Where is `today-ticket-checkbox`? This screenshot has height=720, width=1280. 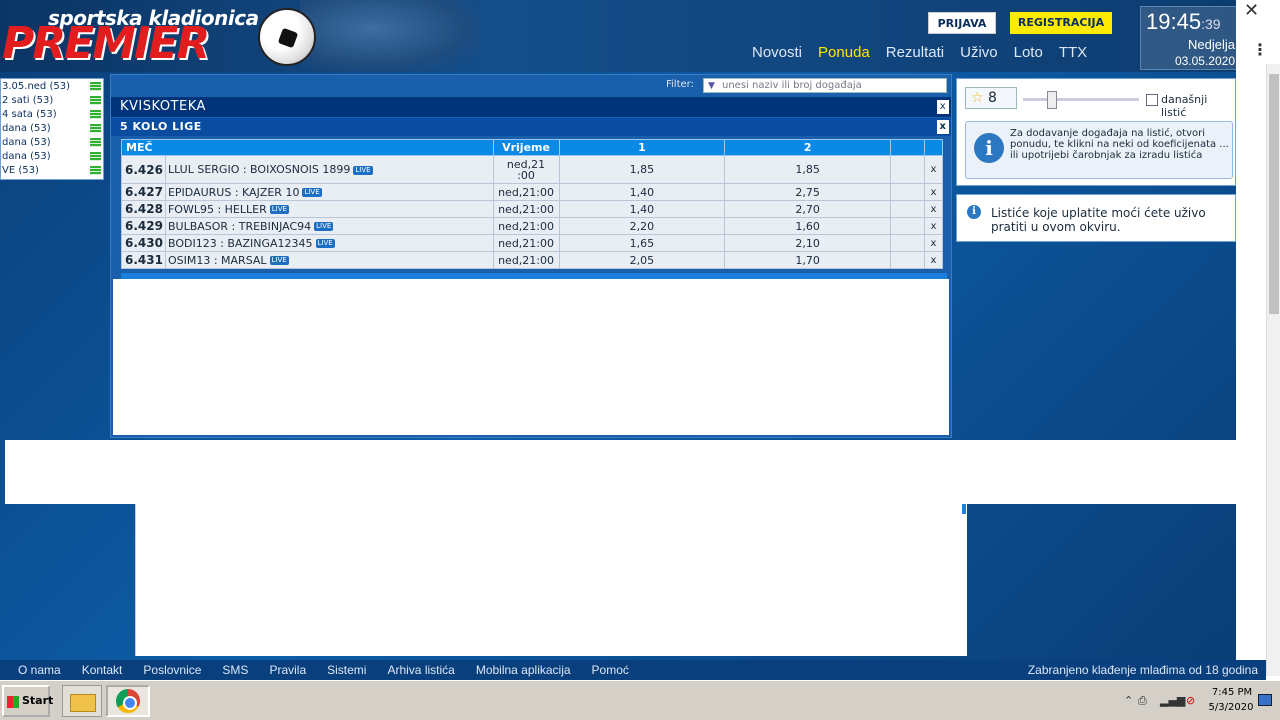
today-ticket-checkbox is located at coordinates (1152, 100).